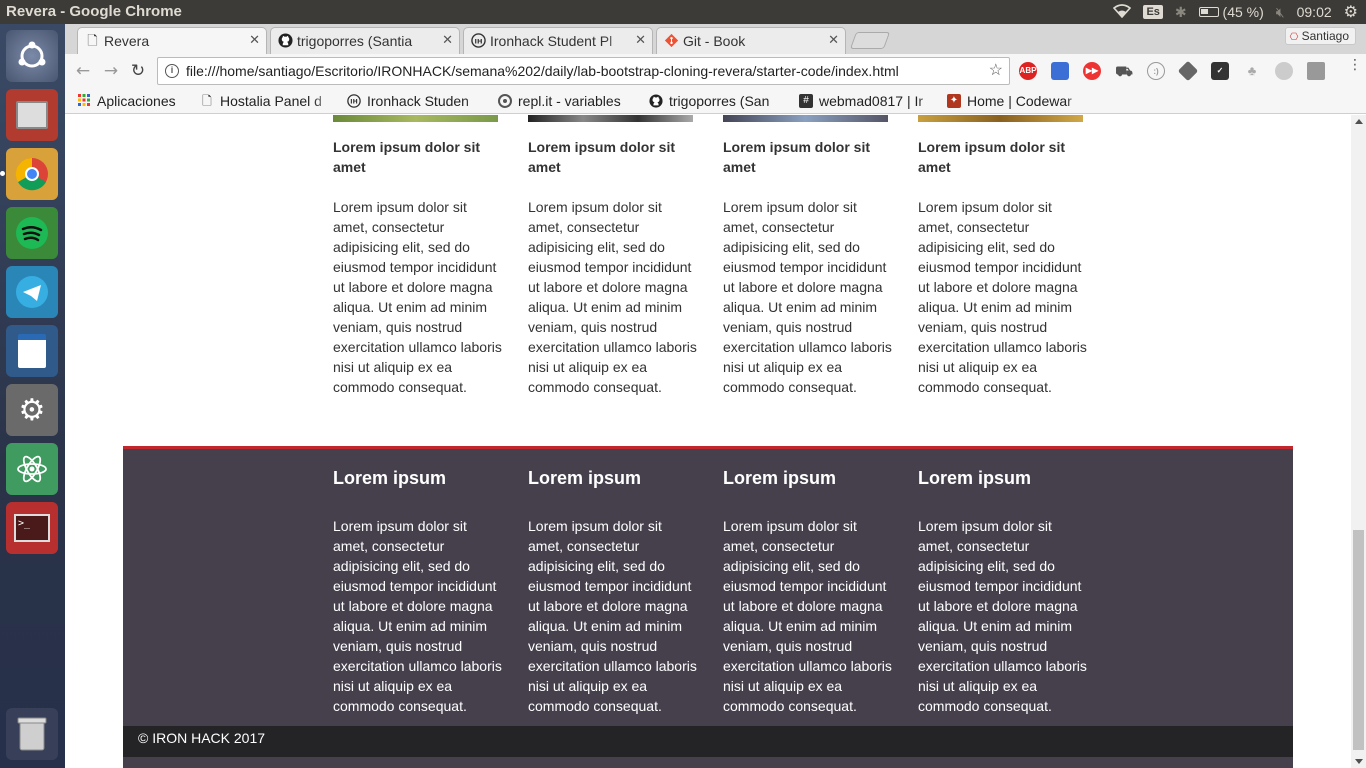  Describe the element at coordinates (355, 41) in the screenshot. I see `tab-label: trigoporres (Santia` at that location.